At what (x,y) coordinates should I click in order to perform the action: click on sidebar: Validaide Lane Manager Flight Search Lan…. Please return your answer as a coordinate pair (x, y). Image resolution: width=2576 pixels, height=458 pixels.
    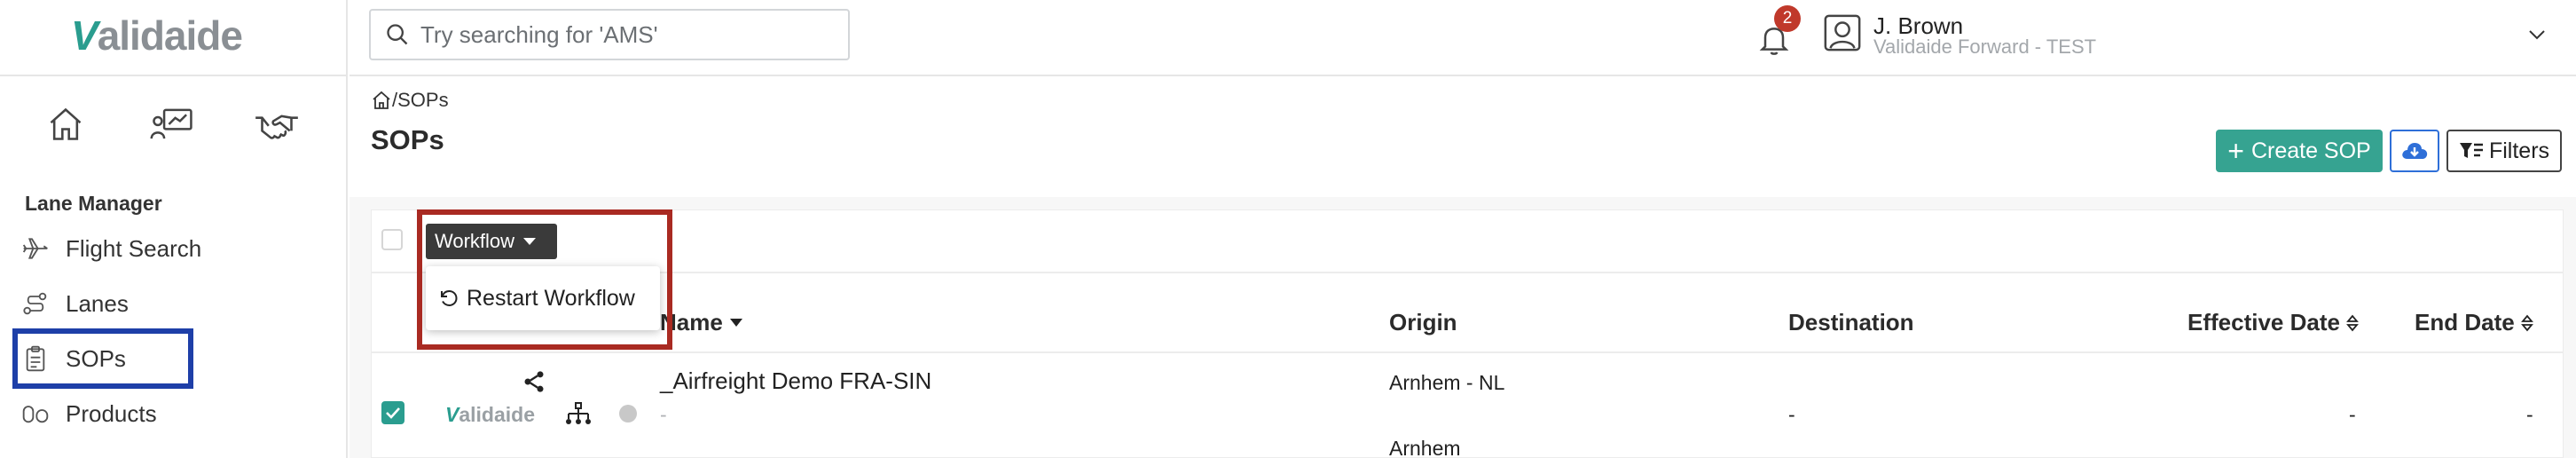
    Looking at the image, I should click on (174, 229).